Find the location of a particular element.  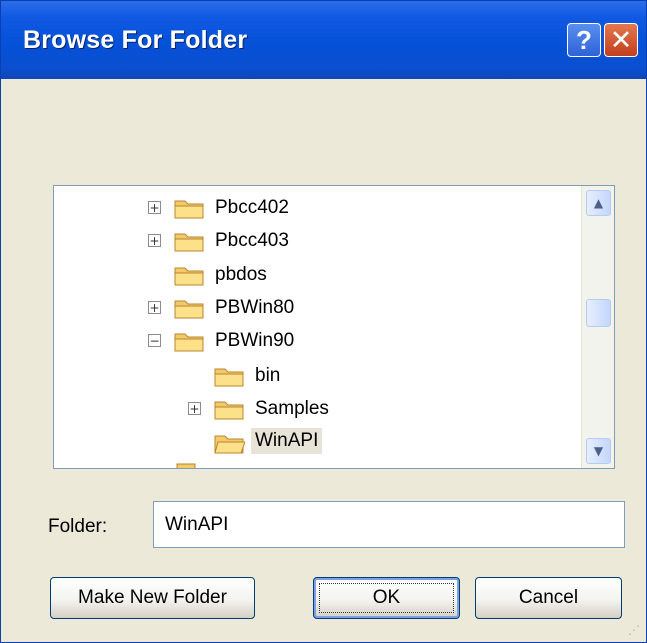

scroll-up-button: ▲ is located at coordinates (598, 203).